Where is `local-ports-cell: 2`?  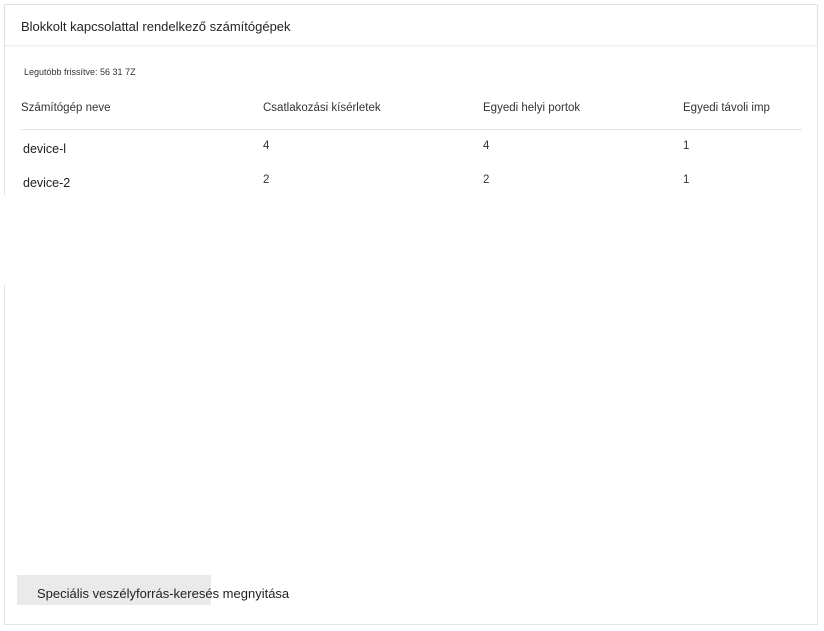
local-ports-cell: 2 is located at coordinates (486, 180).